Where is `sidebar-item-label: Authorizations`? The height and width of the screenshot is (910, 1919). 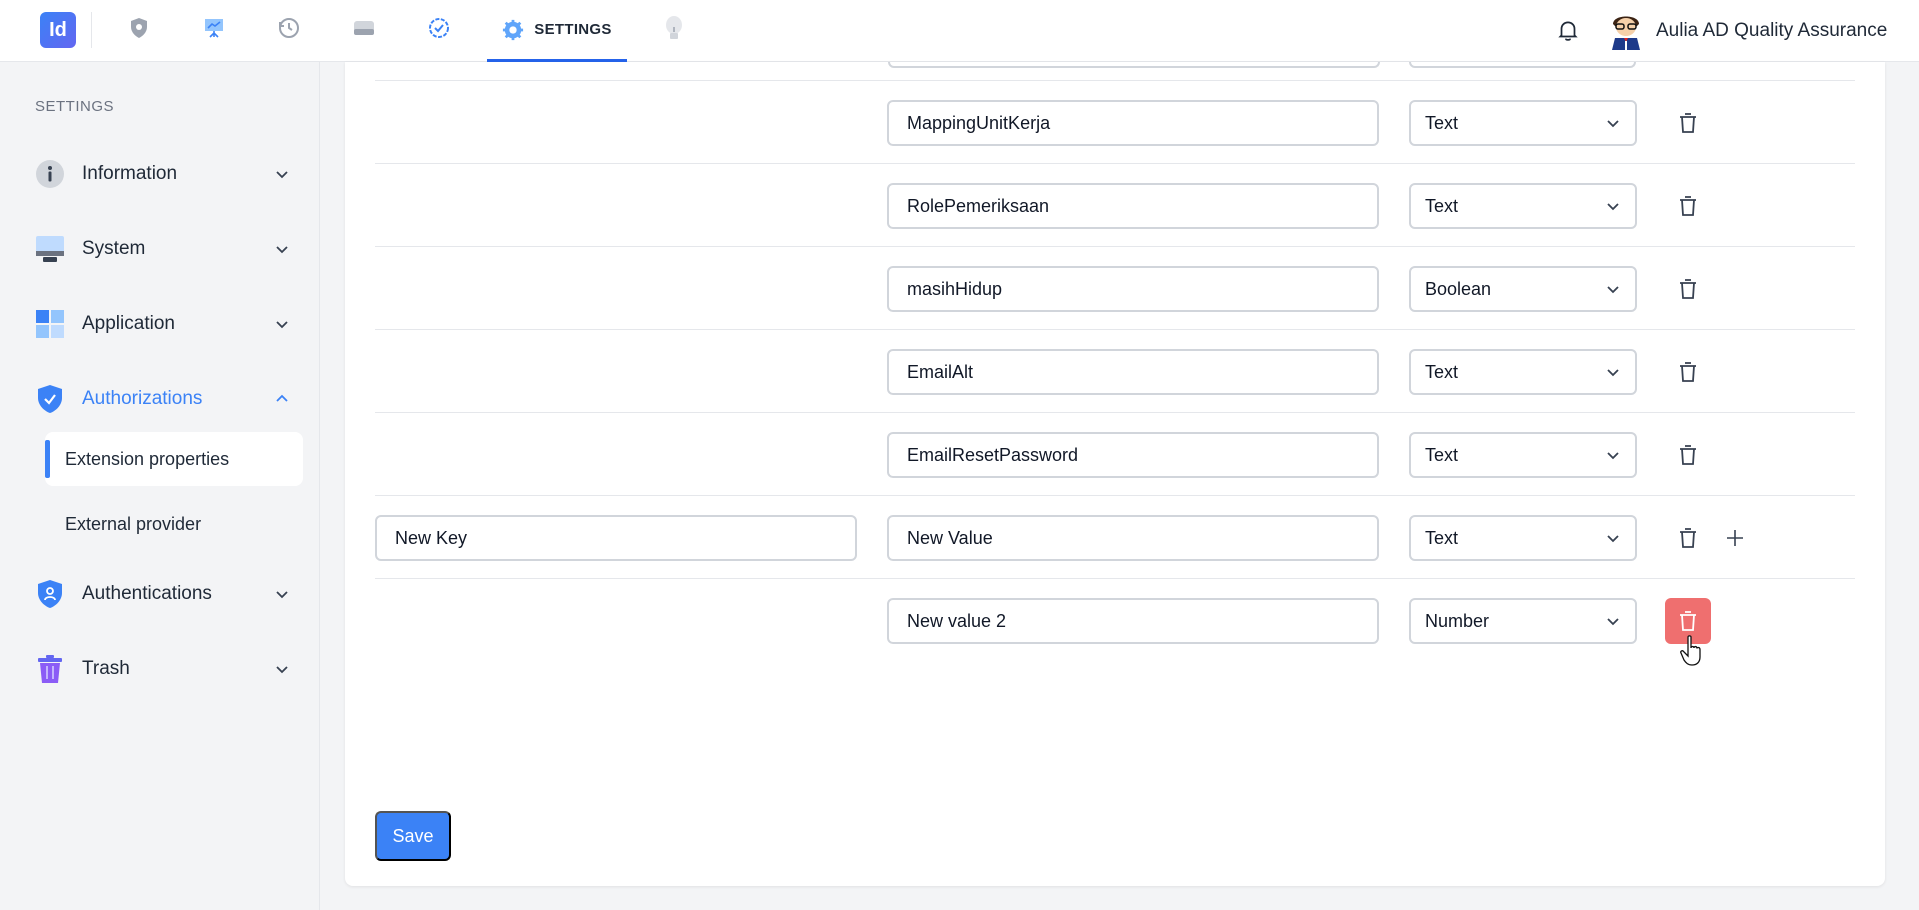 sidebar-item-label: Authorizations is located at coordinates (142, 398).